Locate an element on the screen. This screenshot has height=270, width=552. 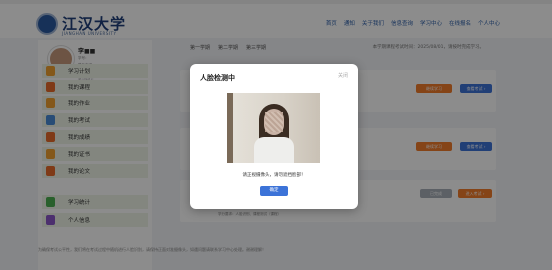
close-button: 关闭 is located at coordinates (343, 75).